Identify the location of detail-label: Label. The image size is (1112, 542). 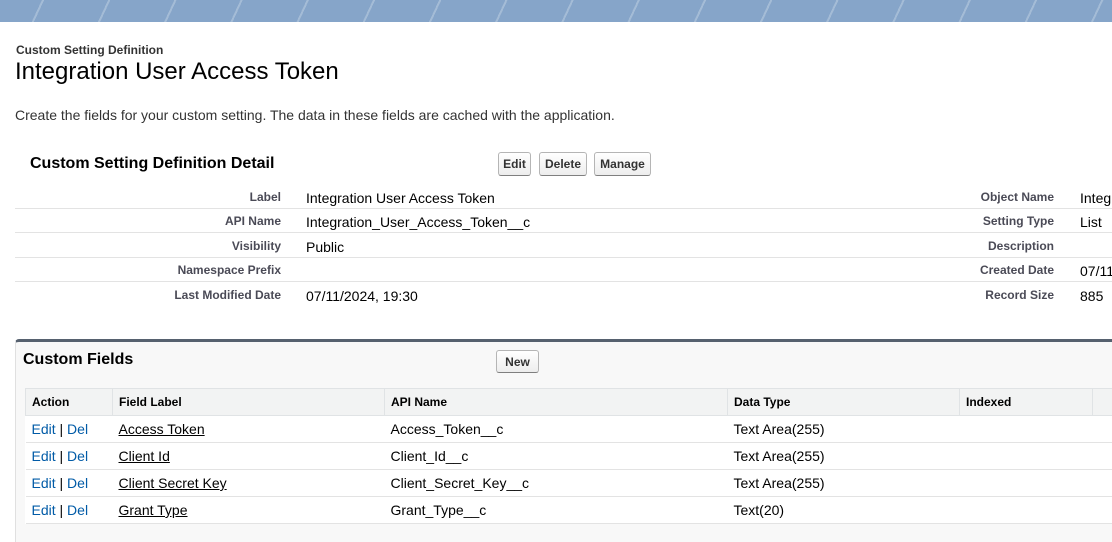
(265, 197).